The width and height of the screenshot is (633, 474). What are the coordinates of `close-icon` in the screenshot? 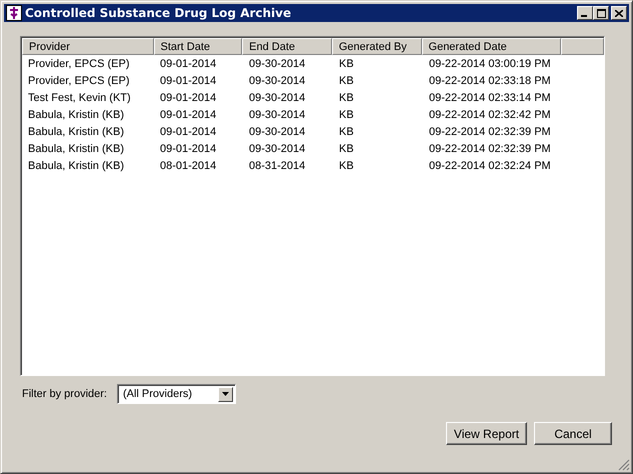 It's located at (619, 13).